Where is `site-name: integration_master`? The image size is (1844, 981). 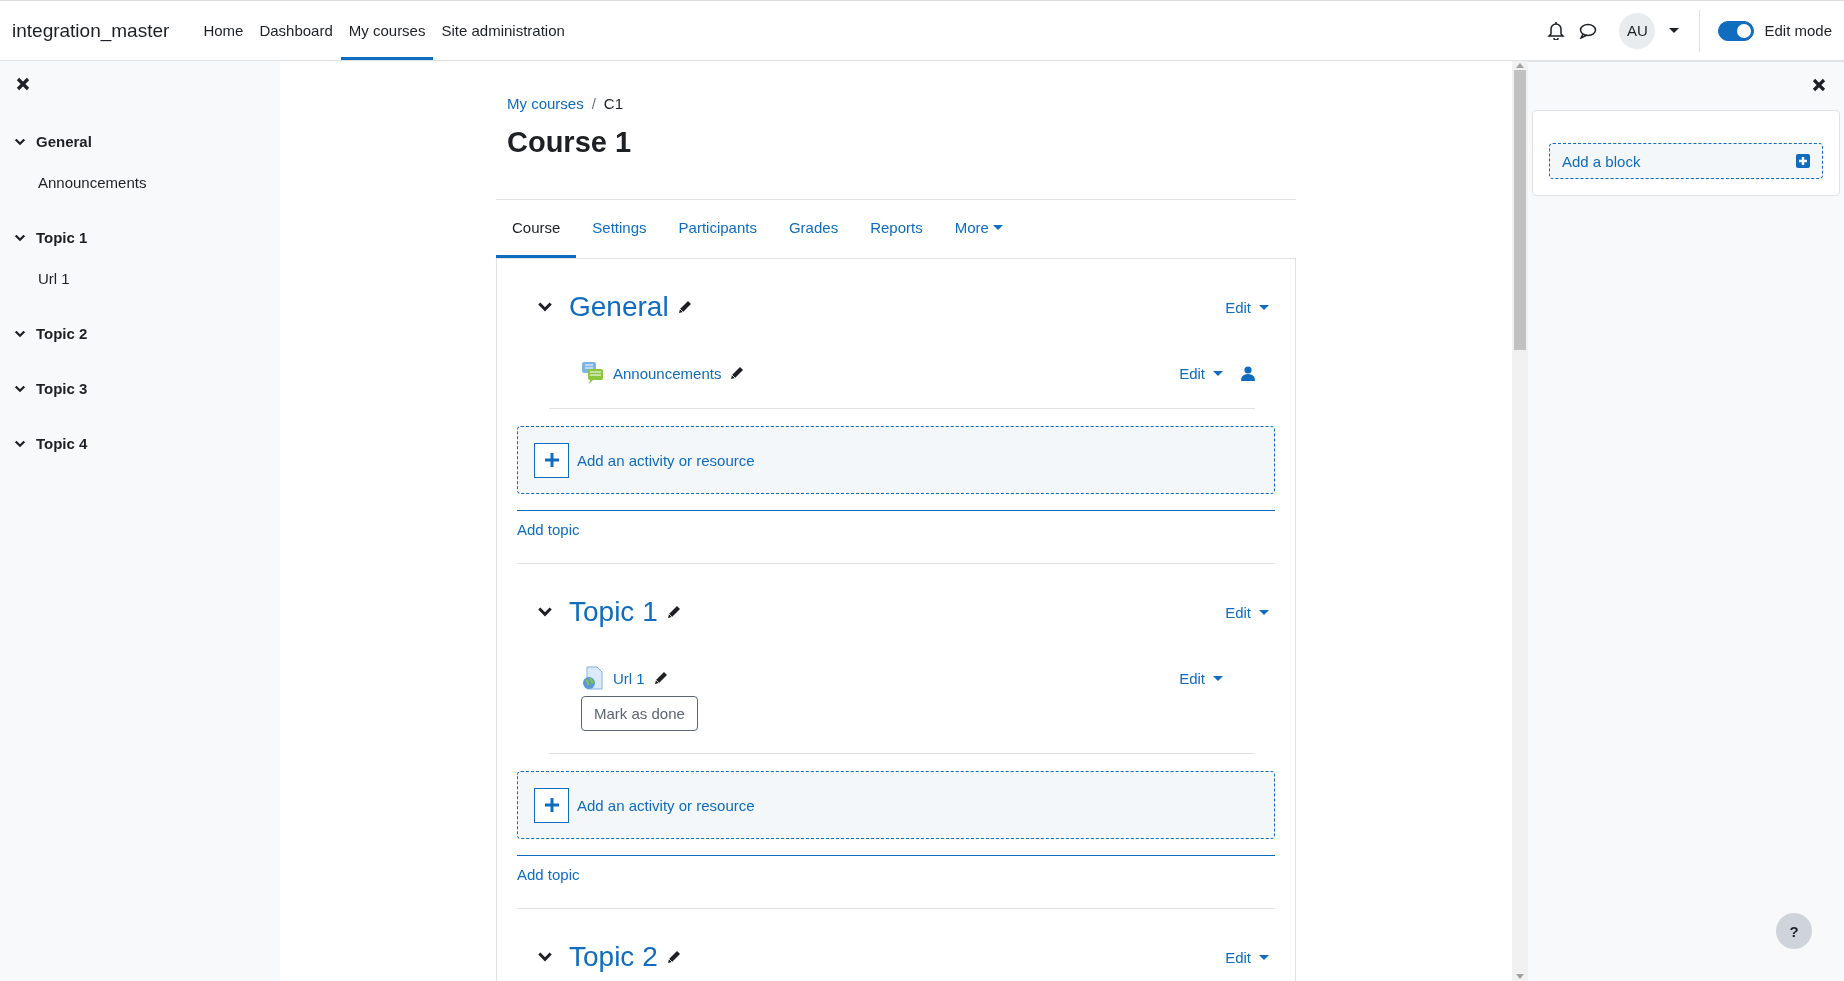
site-name: integration_master is located at coordinates (91, 30).